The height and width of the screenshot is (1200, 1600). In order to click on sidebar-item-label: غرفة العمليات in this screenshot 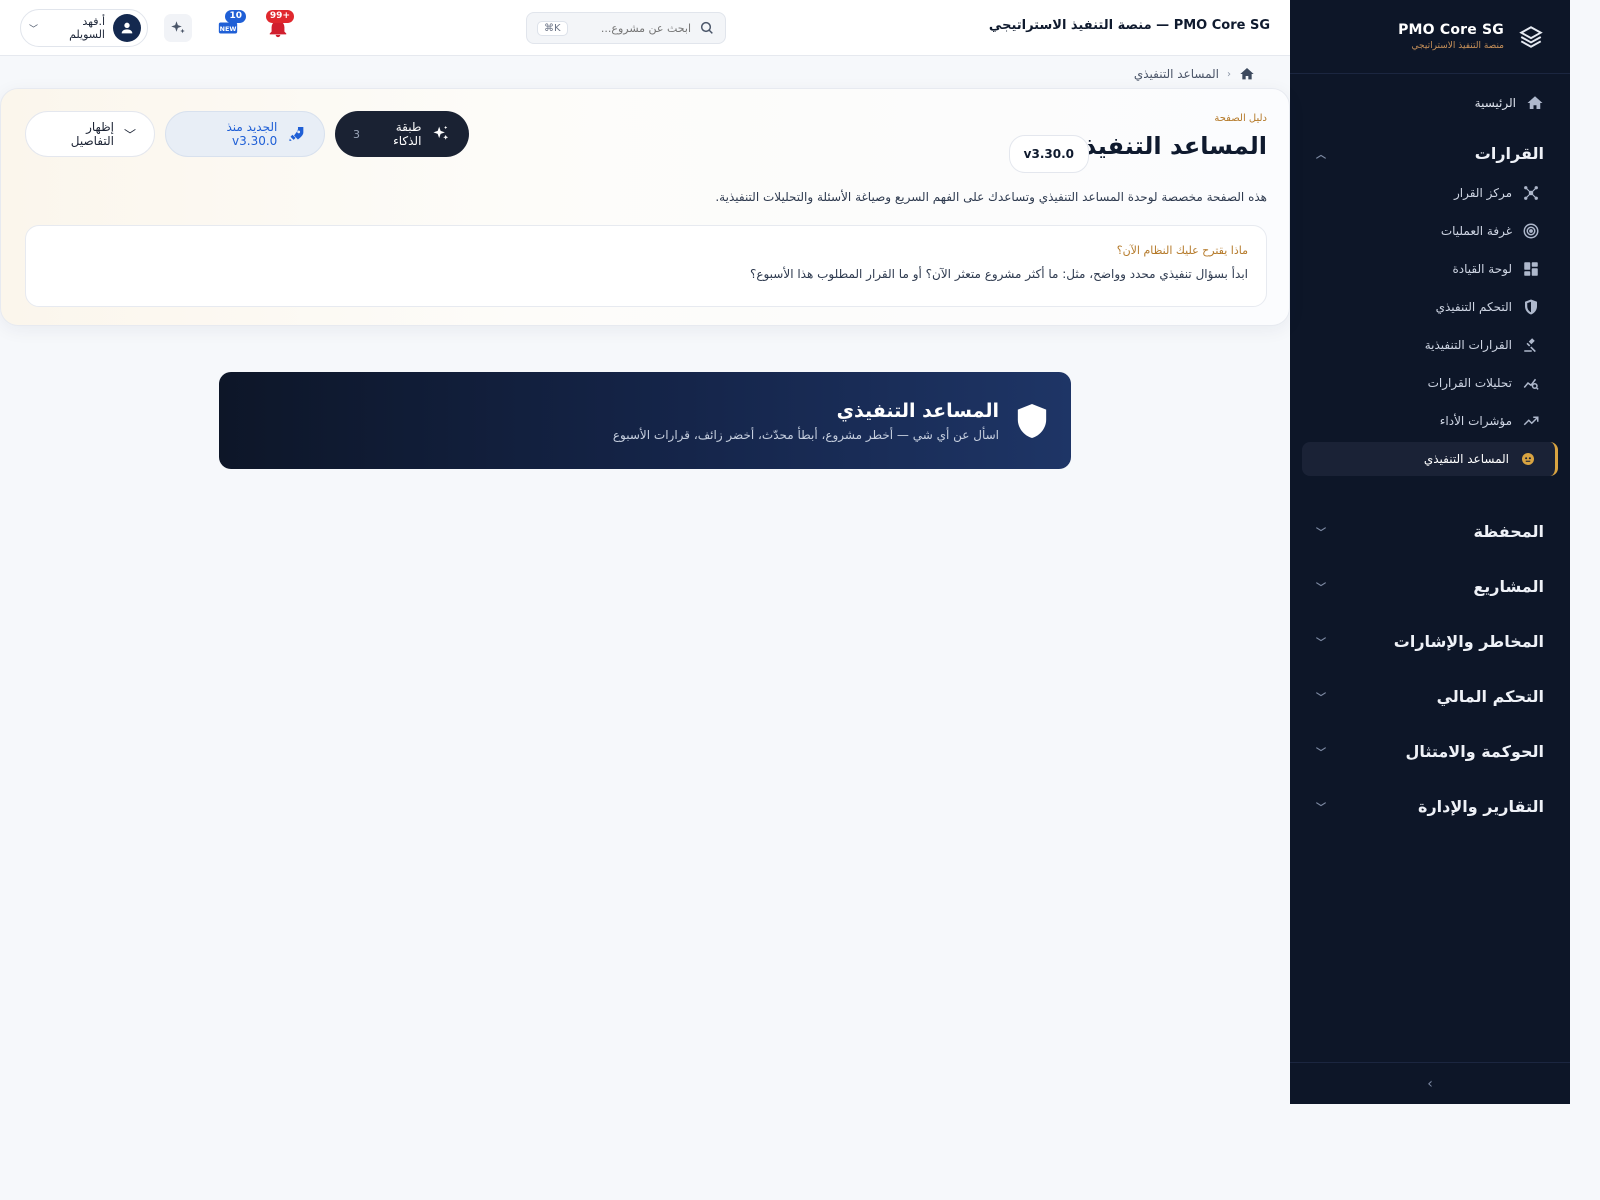, I will do `click(1476, 231)`.